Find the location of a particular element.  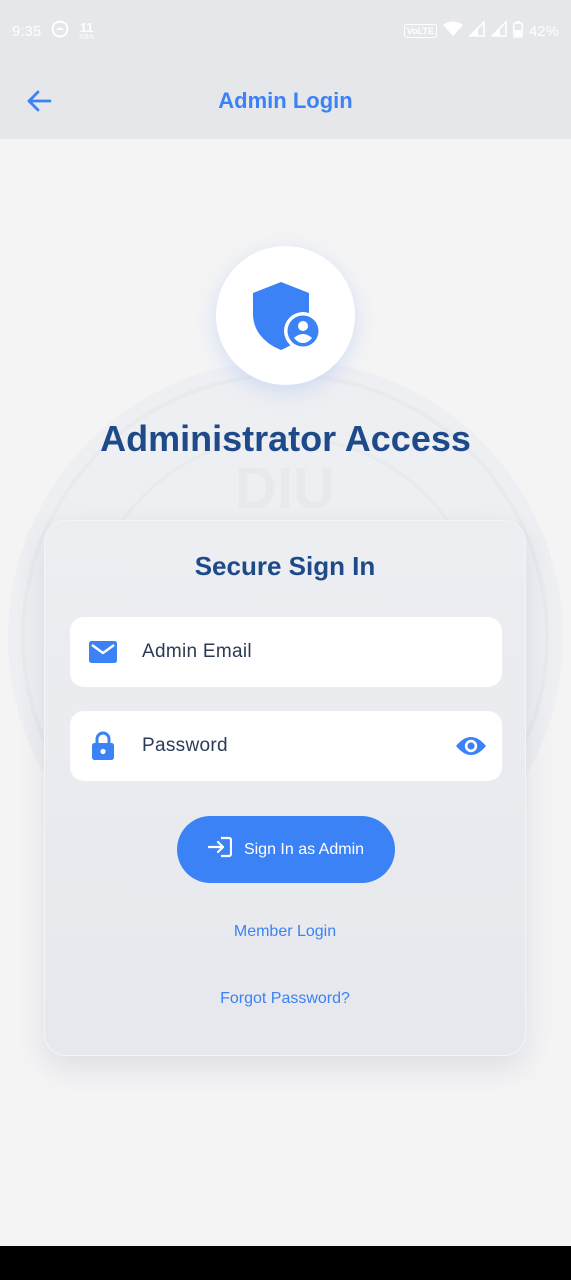

email-placeholder: Admin Email is located at coordinates (197, 651).